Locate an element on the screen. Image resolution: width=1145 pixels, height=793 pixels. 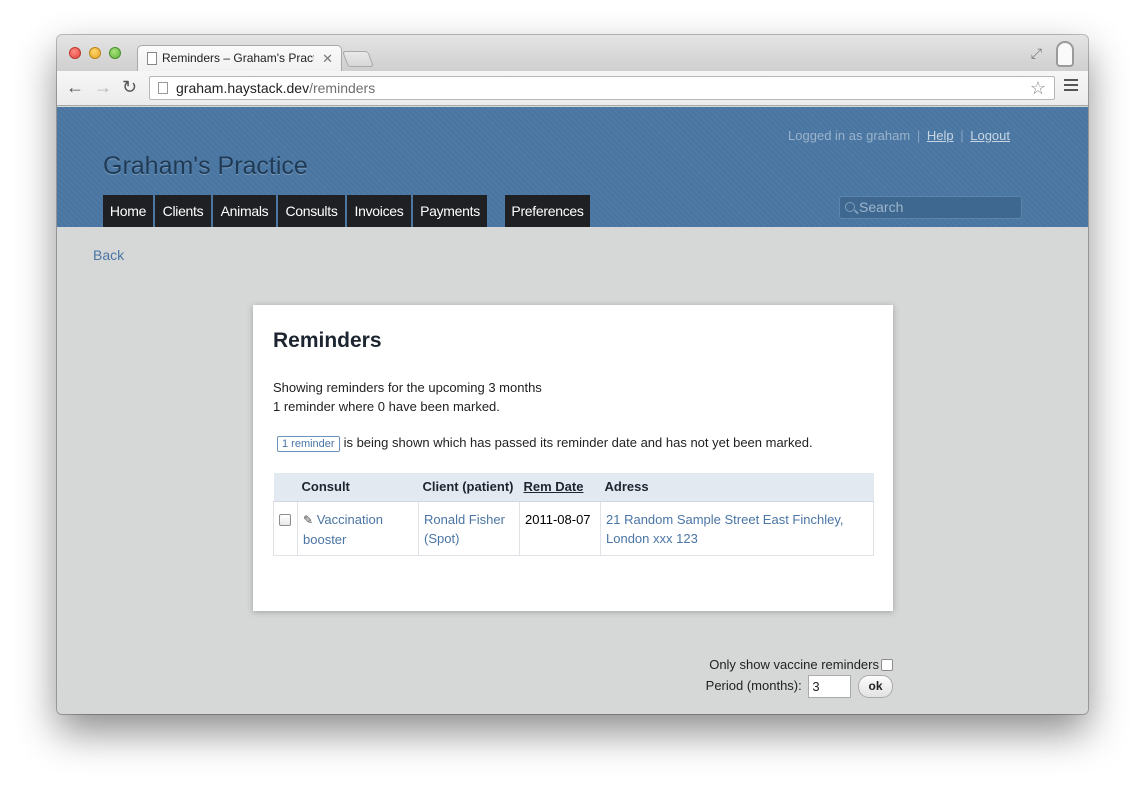
browser-toolbar: ← → ↻ graham.haystack.dev/reminders ☆ is located at coordinates (572, 88).